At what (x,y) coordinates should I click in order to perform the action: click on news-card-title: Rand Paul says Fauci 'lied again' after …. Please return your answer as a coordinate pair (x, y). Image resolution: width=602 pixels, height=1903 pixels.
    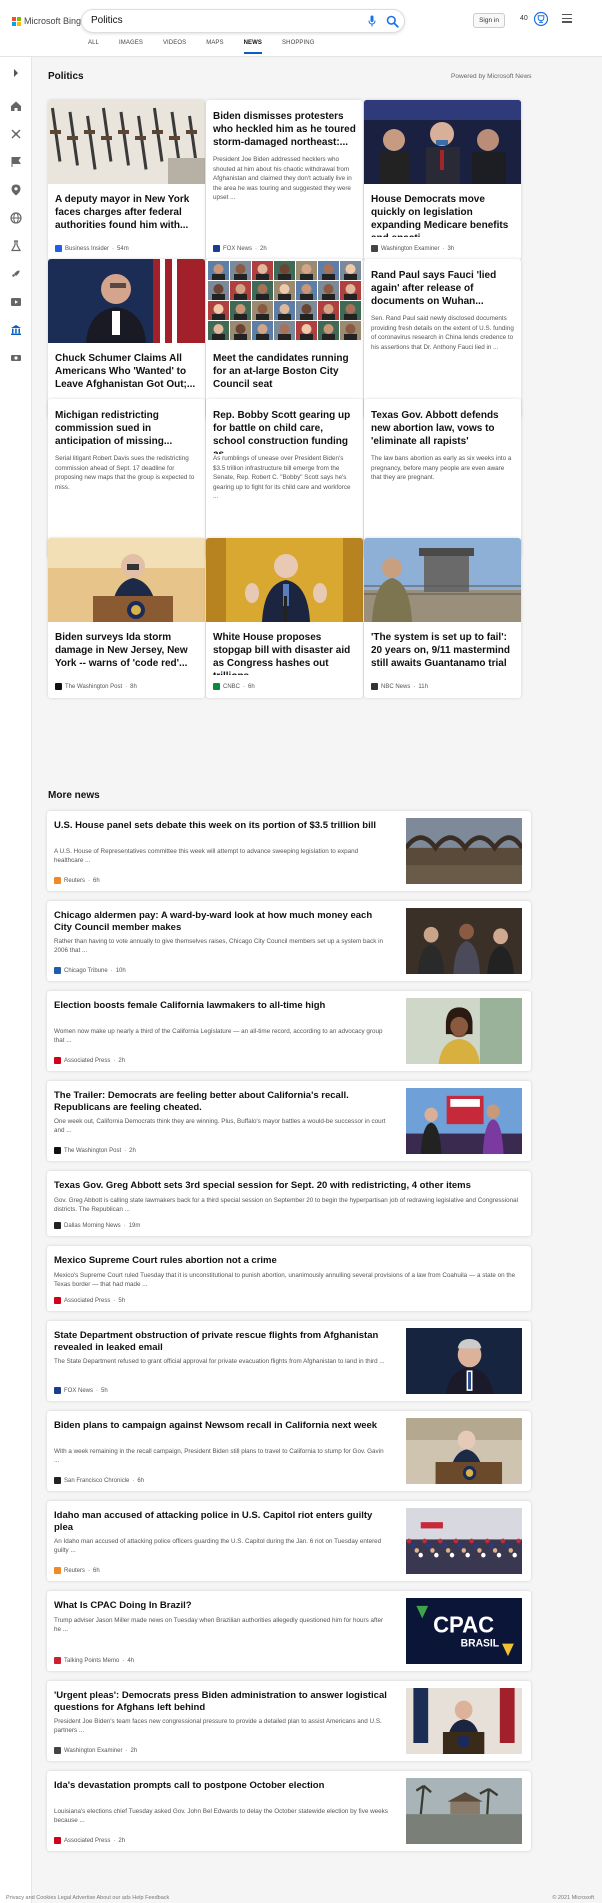
    Looking at the image, I should click on (442, 286).